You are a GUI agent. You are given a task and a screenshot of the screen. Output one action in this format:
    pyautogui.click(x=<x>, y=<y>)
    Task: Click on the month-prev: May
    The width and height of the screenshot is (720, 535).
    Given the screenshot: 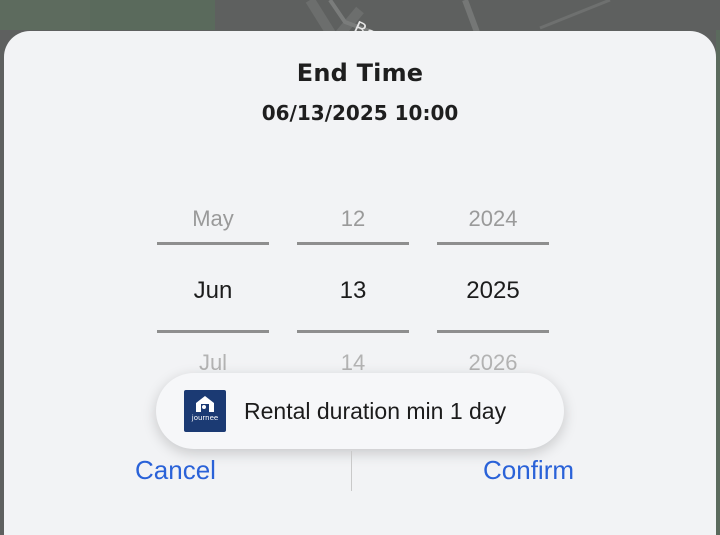 What is the action you would take?
    pyautogui.click(x=213, y=219)
    